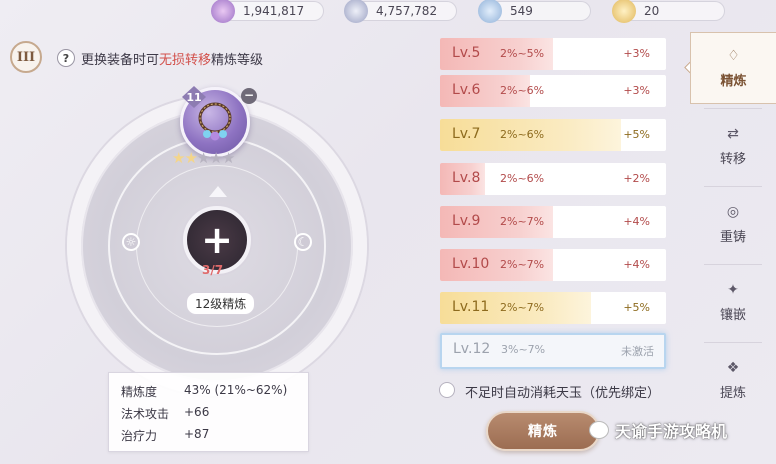 The width and height of the screenshot is (776, 464). What do you see at coordinates (624, 11) in the screenshot?
I see `gold-medal-icon` at bounding box center [624, 11].